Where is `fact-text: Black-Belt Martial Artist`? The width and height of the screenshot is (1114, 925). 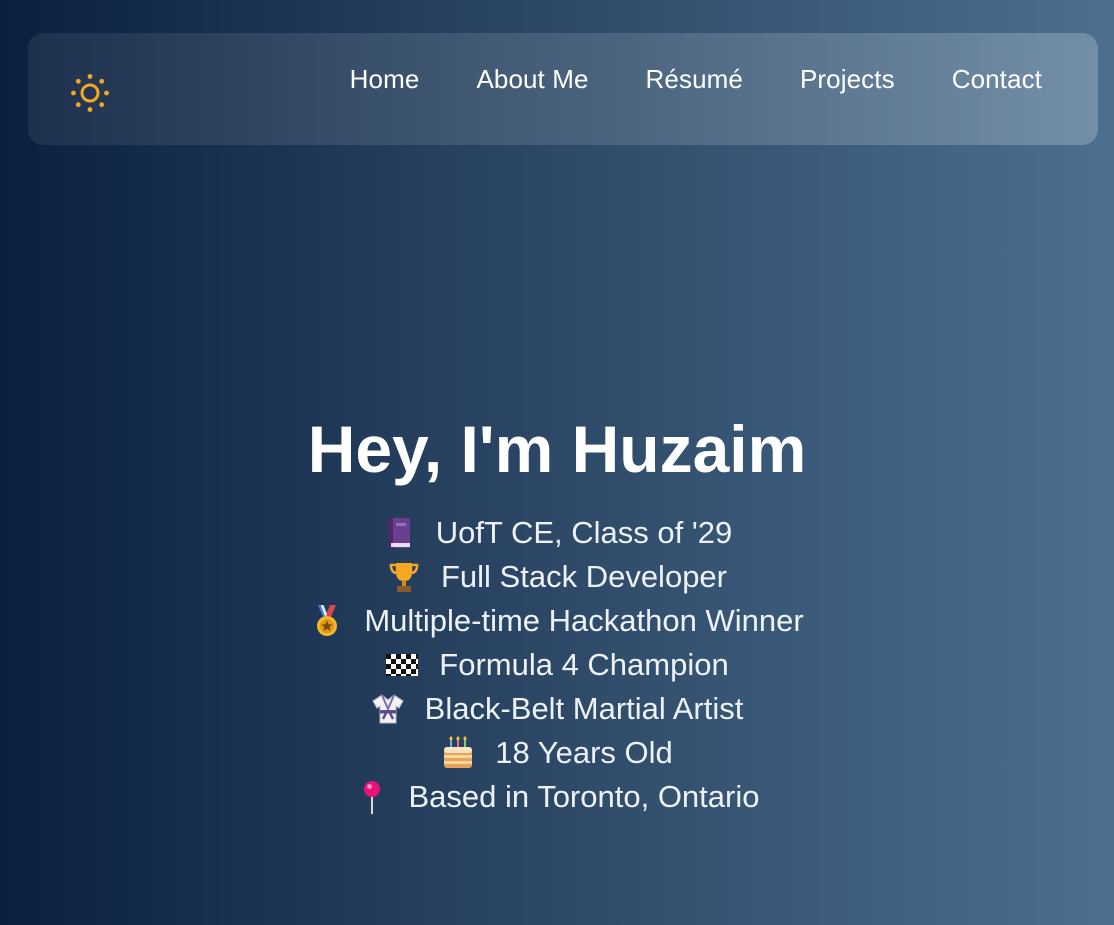 fact-text: Black-Belt Martial Artist is located at coordinates (584, 708).